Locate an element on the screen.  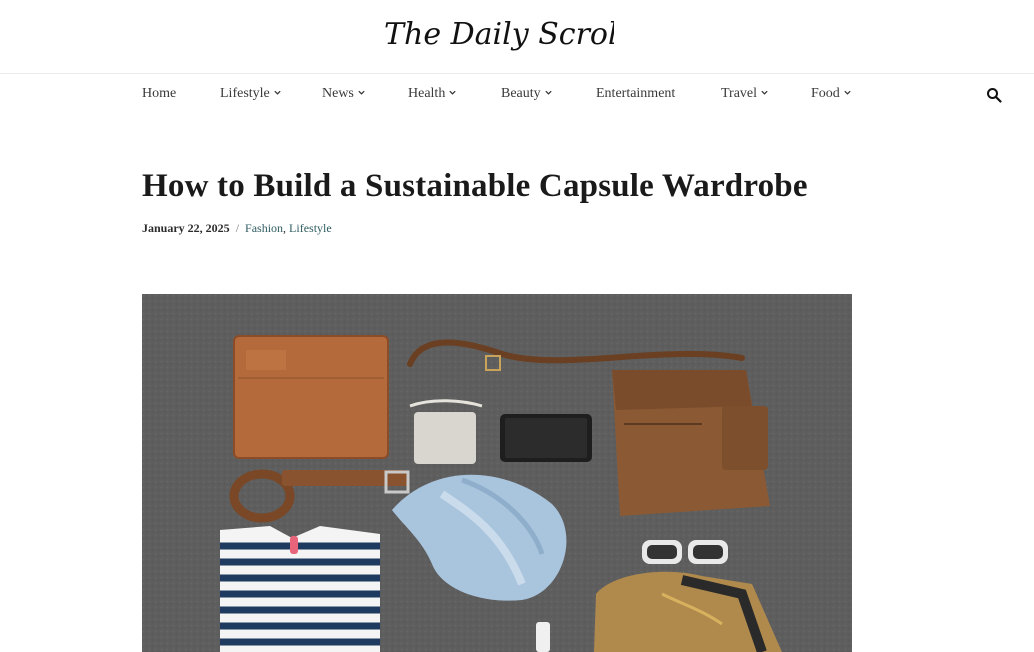
nav-item-news: News is located at coordinates (344, 94).